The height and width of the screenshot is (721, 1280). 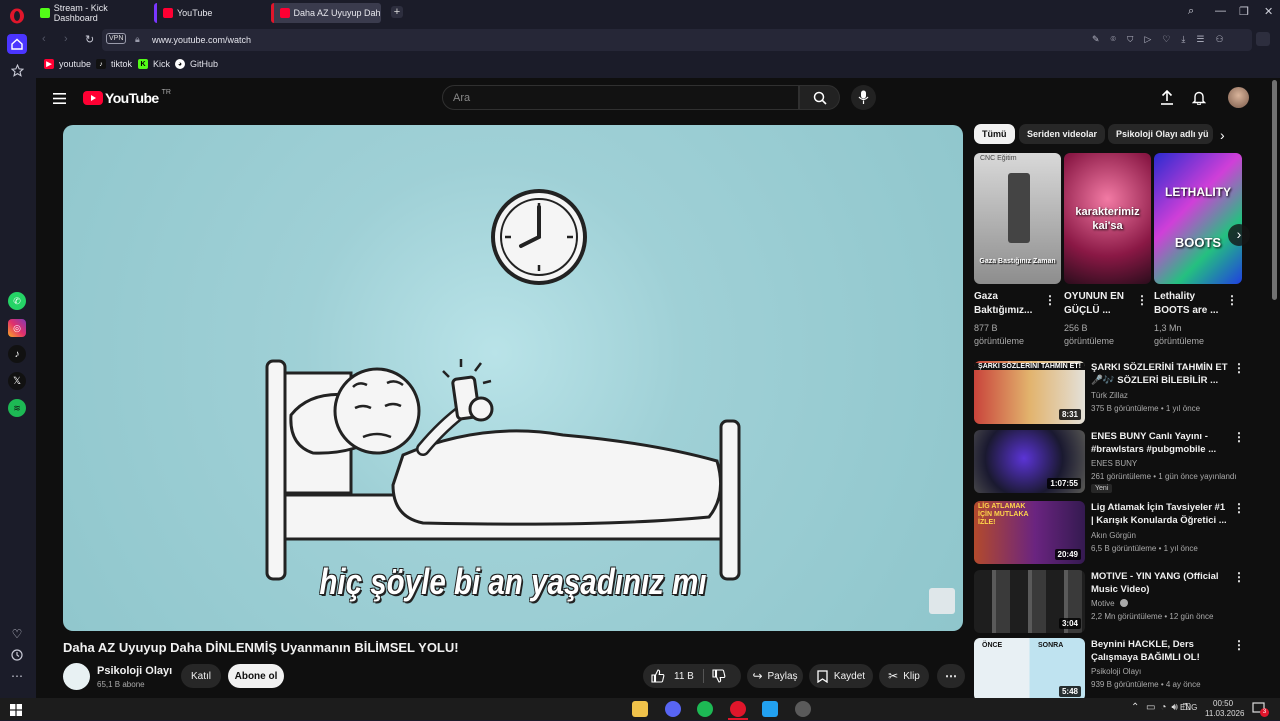 I want to click on channel-name: Psikoloji Olayı, so click(x=134, y=671).